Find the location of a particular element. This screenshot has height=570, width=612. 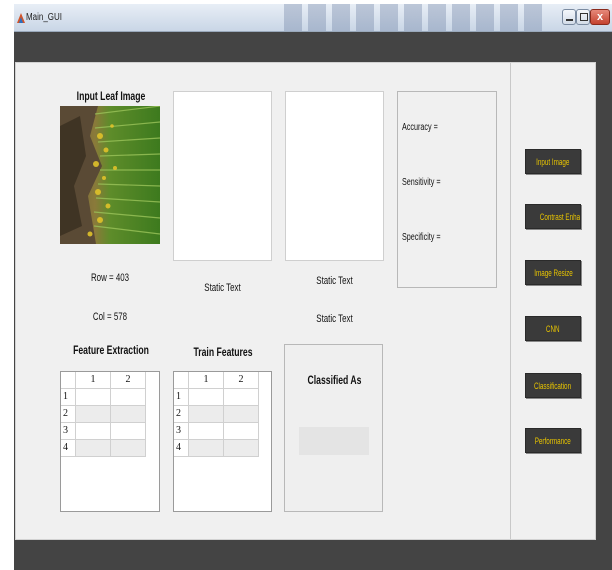

train-features-table: 1 2 1 2 3 4 is located at coordinates (222, 441).